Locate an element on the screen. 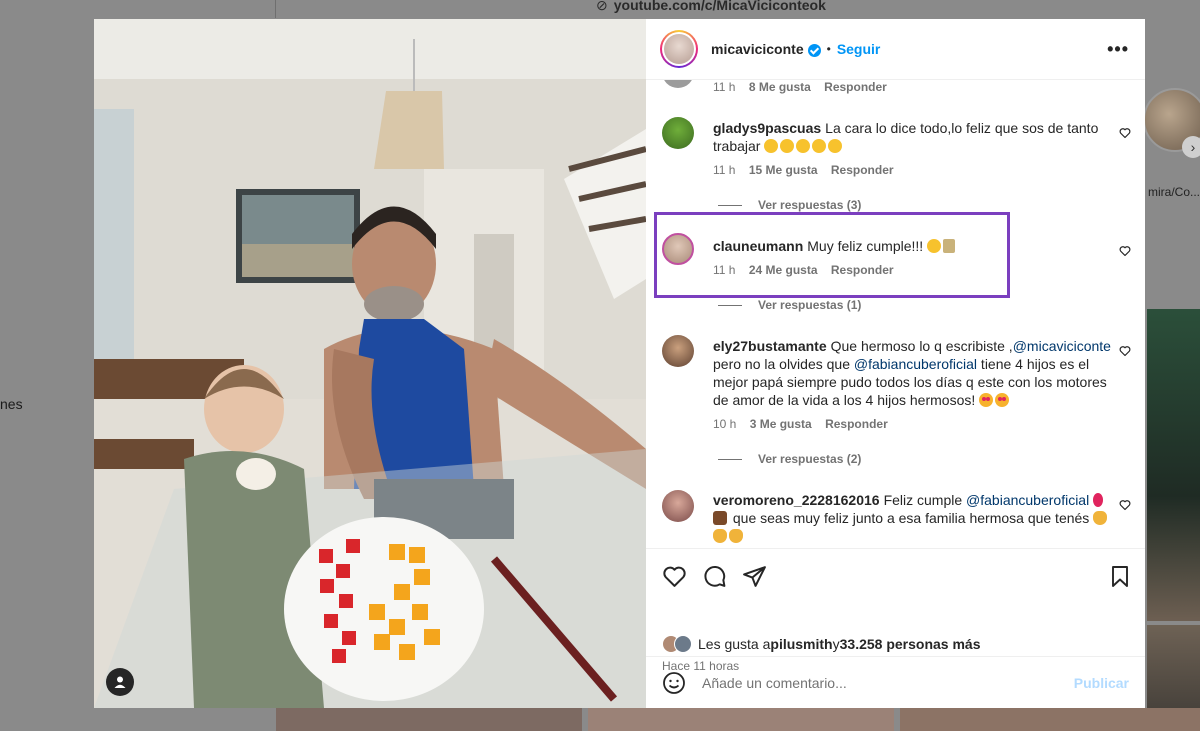 The height and width of the screenshot is (731, 1200). view-replies-button: Ver respuestas (3) is located at coordinates (789, 205).